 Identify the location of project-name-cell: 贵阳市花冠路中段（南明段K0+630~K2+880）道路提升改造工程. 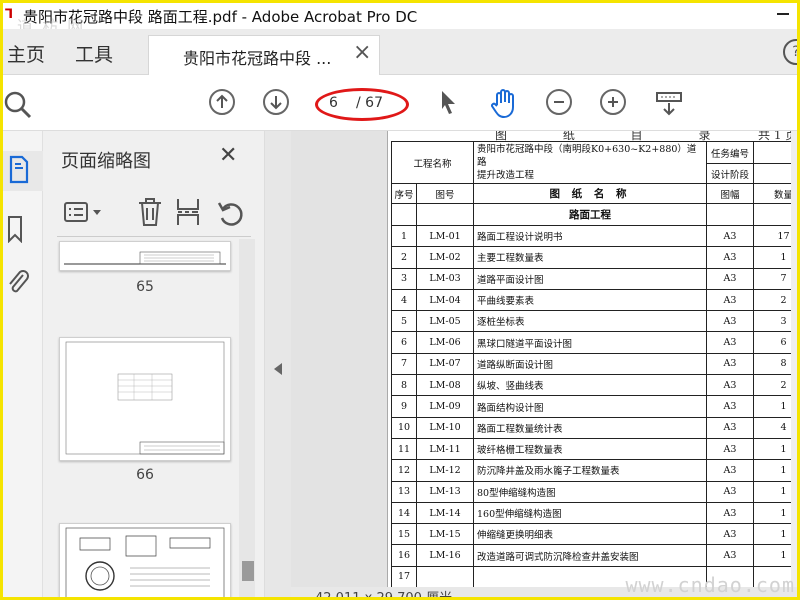
(590, 162).